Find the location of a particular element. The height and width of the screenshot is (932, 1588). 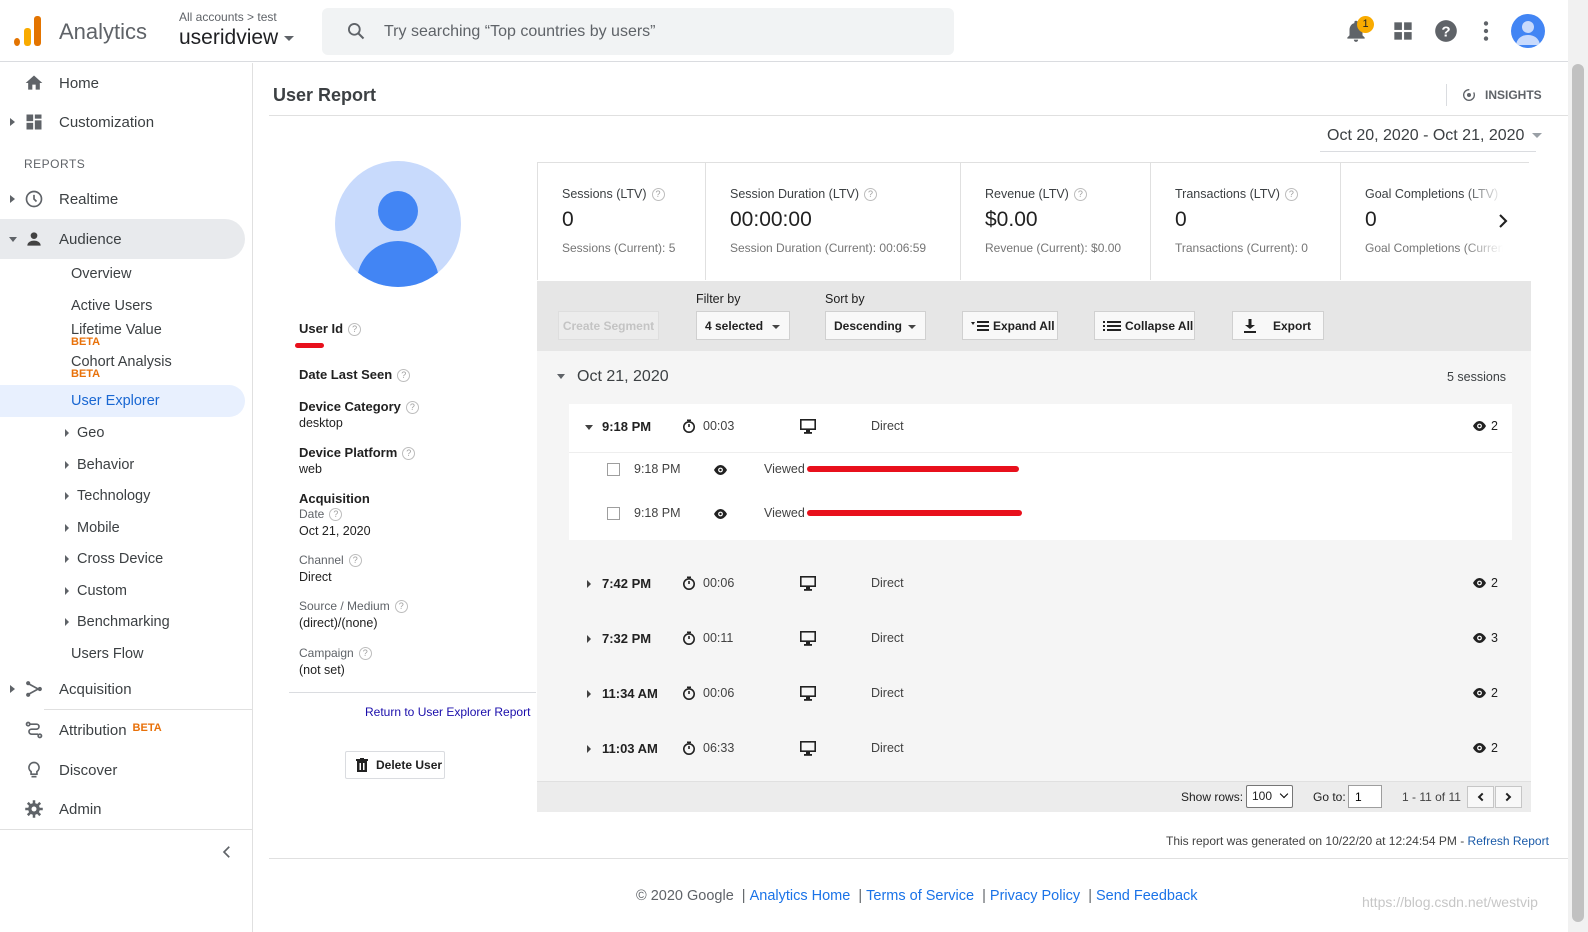

sort-by-select: Descending is located at coordinates (875, 325).